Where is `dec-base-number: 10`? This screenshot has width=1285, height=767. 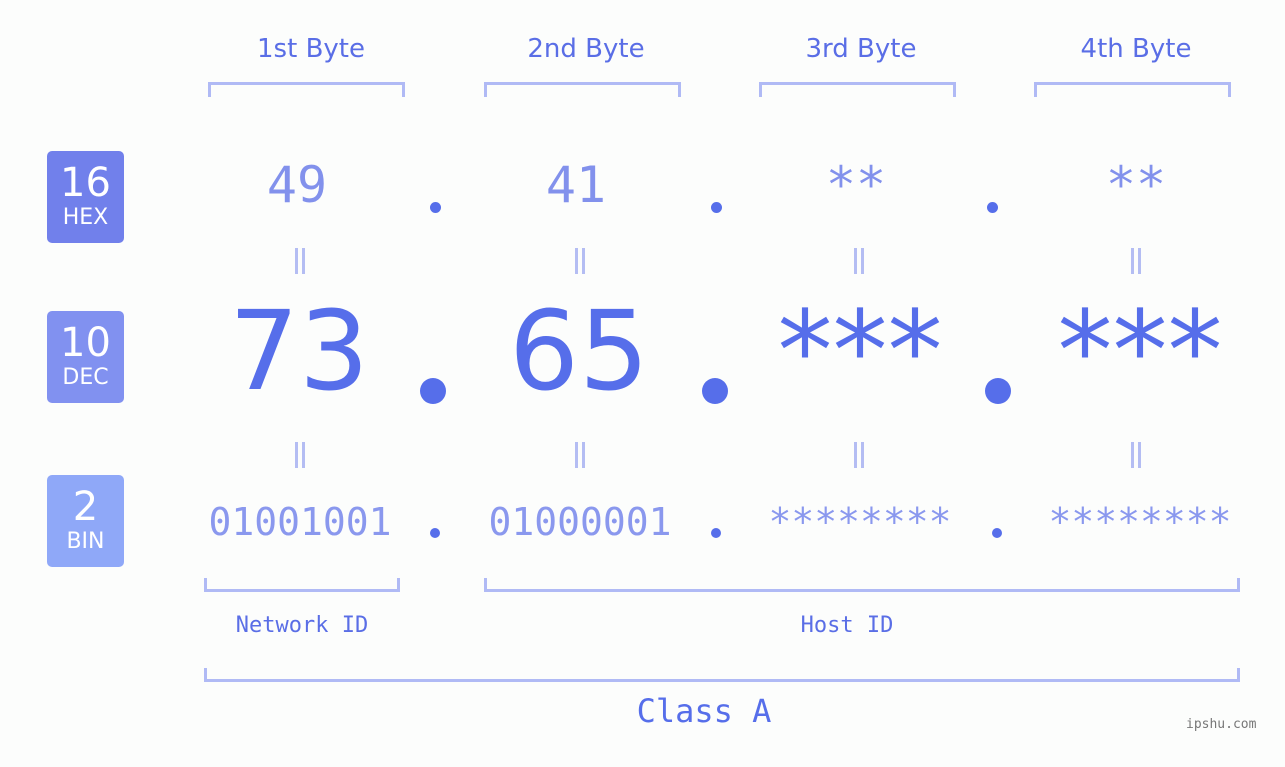 dec-base-number: 10 is located at coordinates (85, 343).